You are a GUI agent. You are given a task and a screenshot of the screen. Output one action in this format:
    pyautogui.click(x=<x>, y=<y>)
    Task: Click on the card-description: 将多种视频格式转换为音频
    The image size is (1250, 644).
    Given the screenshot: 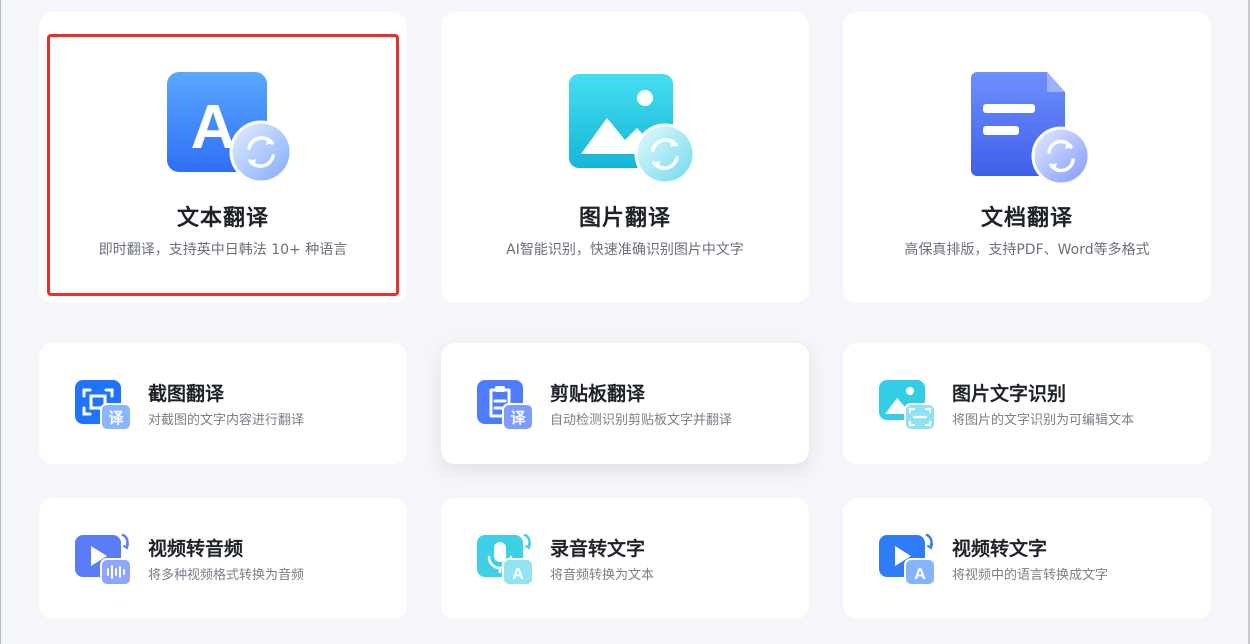 What is the action you would take?
    pyautogui.click(x=226, y=575)
    